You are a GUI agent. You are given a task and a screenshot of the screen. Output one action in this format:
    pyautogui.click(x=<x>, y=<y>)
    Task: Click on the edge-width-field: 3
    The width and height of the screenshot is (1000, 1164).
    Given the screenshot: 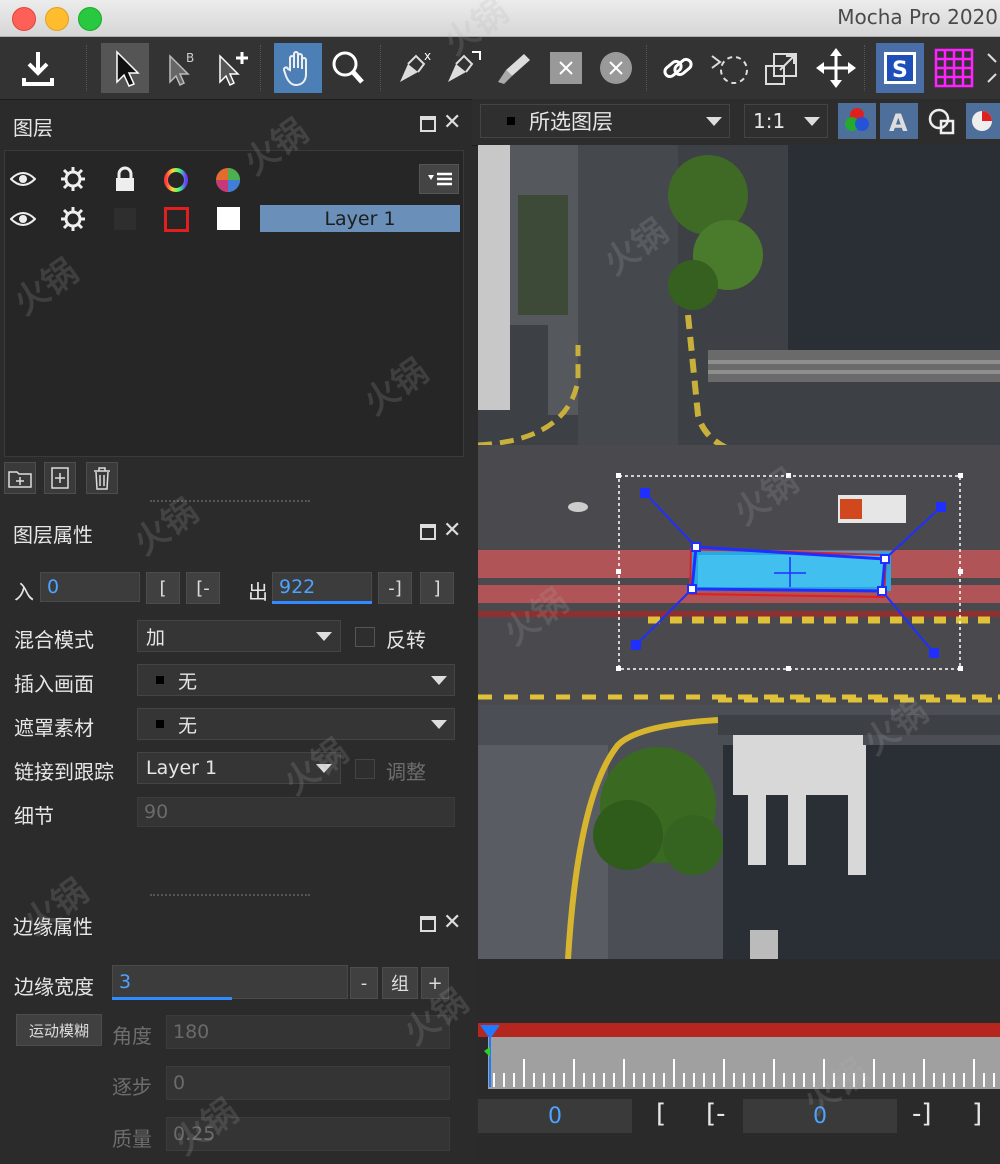 What is the action you would take?
    pyautogui.click(x=230, y=982)
    